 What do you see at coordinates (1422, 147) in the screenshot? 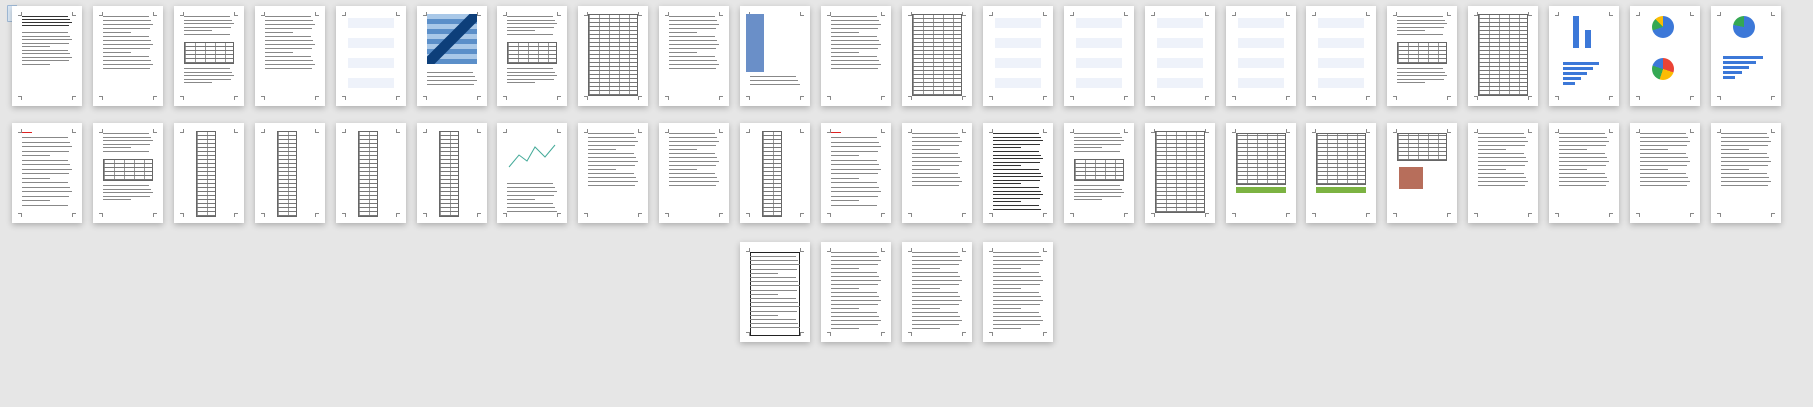
I see `table` at bounding box center [1422, 147].